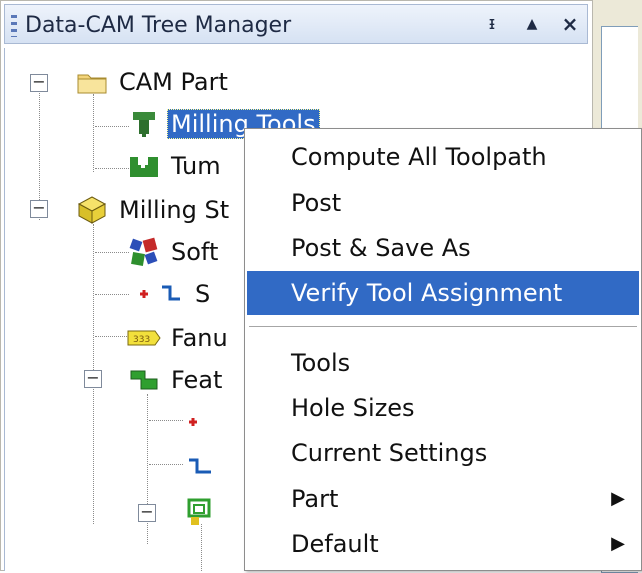 The width and height of the screenshot is (642, 573). I want to click on collapse-button: ▲, so click(532, 24).